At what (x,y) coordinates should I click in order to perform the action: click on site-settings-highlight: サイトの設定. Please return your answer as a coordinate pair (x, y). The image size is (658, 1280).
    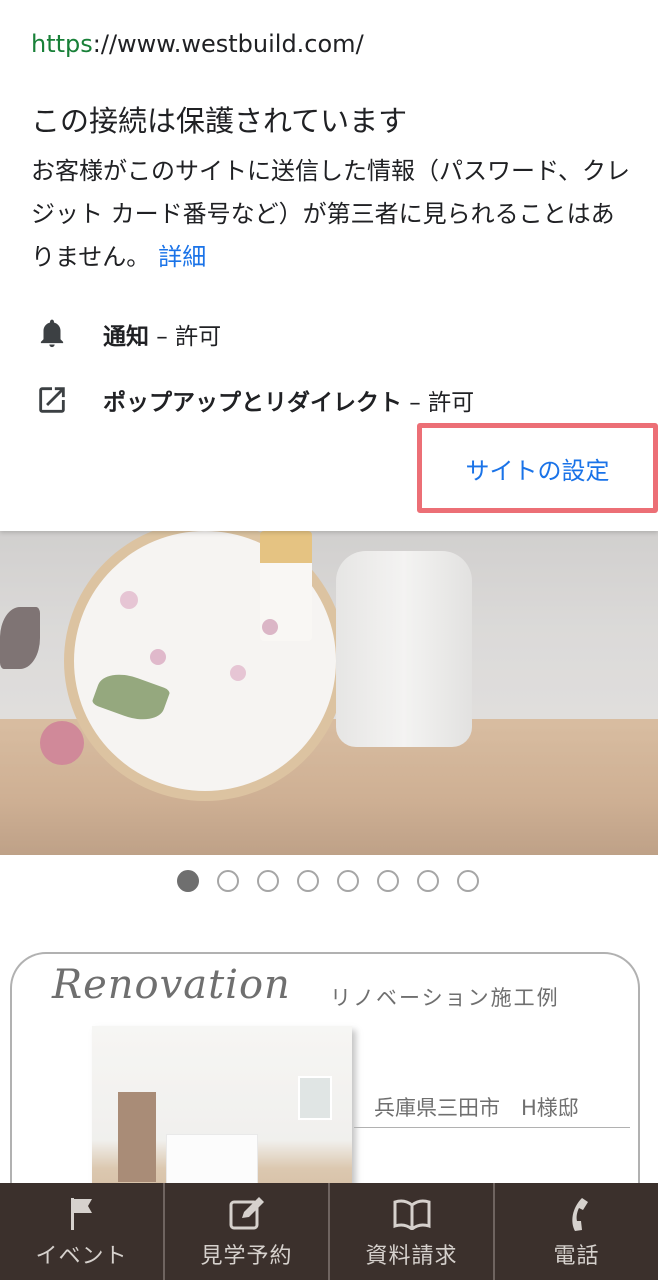
    Looking at the image, I should click on (537, 468).